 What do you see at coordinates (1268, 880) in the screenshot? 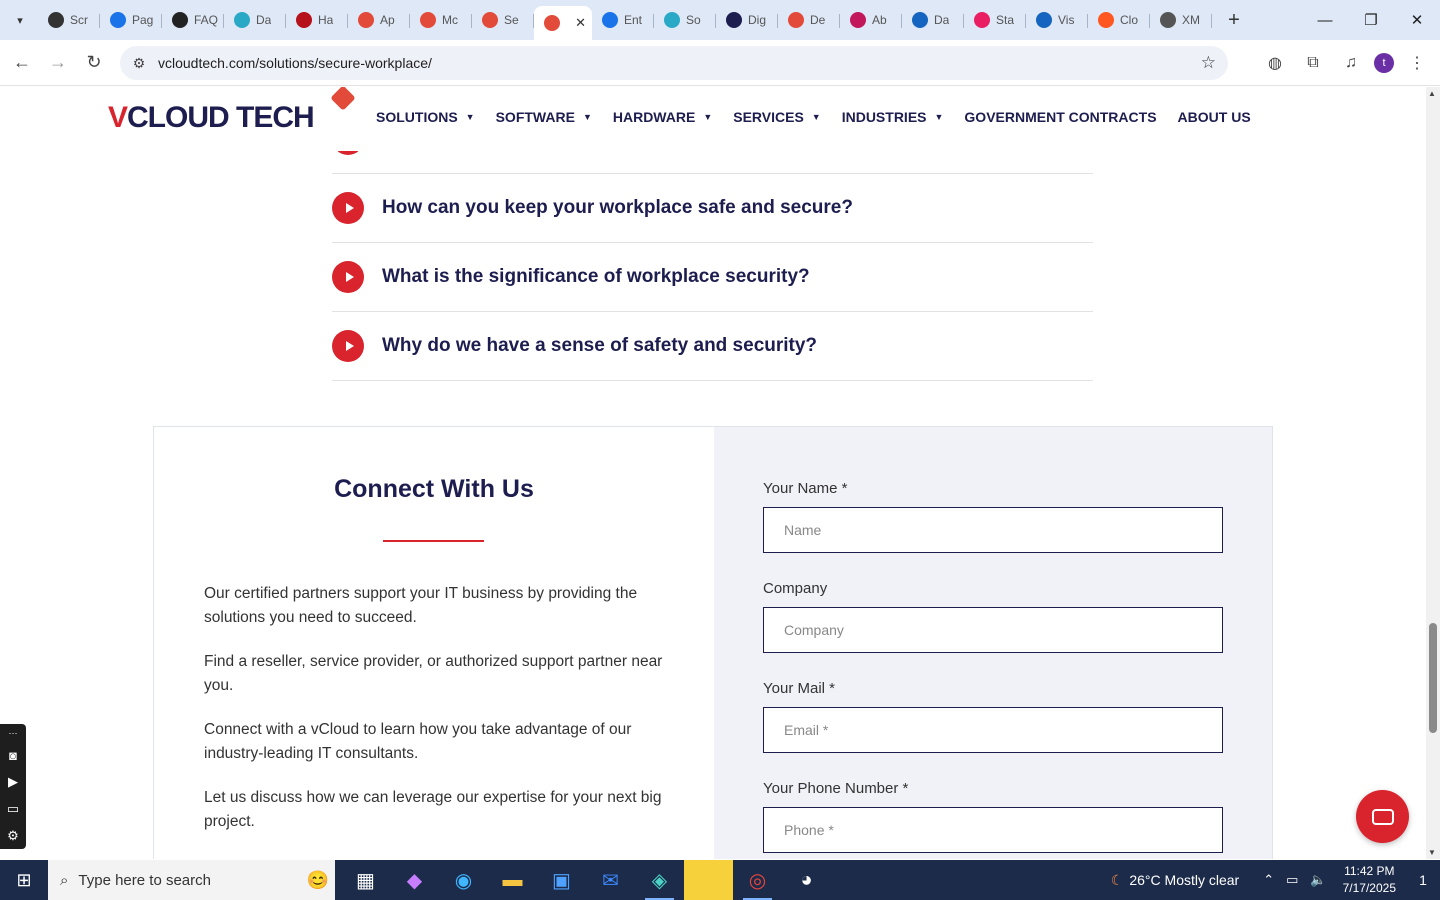
I see `tray-chevron-icon: ⌃` at bounding box center [1268, 880].